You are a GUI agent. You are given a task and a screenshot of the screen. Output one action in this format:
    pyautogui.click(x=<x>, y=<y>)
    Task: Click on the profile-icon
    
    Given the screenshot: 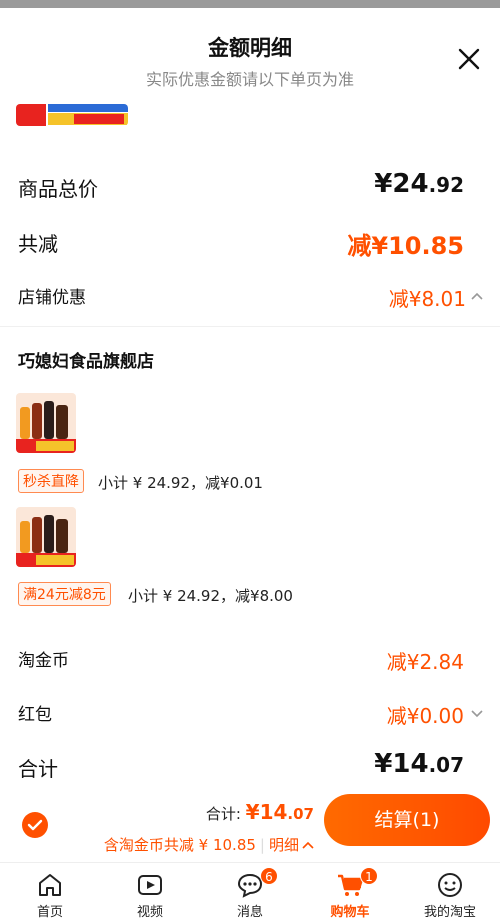 What is the action you would take?
    pyautogui.click(x=450, y=885)
    